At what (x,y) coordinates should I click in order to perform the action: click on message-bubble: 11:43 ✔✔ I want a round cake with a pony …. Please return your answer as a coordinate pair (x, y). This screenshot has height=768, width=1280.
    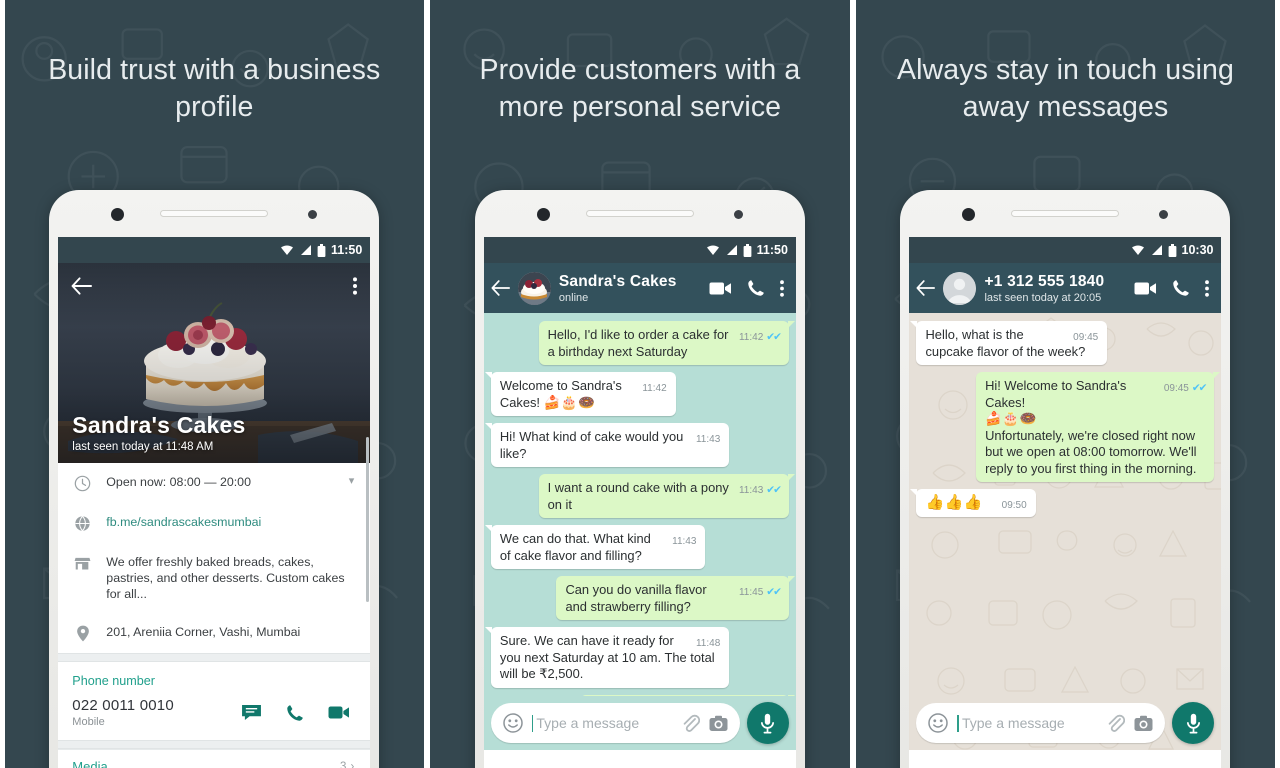
    Looking at the image, I should click on (667, 496).